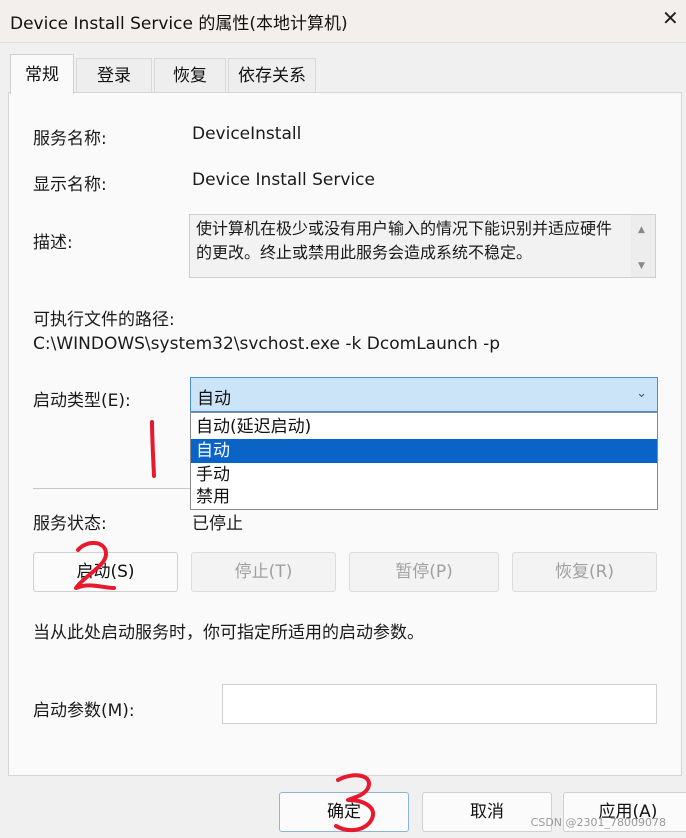 Image resolution: width=686 pixels, height=838 pixels. Describe the element at coordinates (641, 266) in the screenshot. I see `scroll-down-icon: ▼` at that location.